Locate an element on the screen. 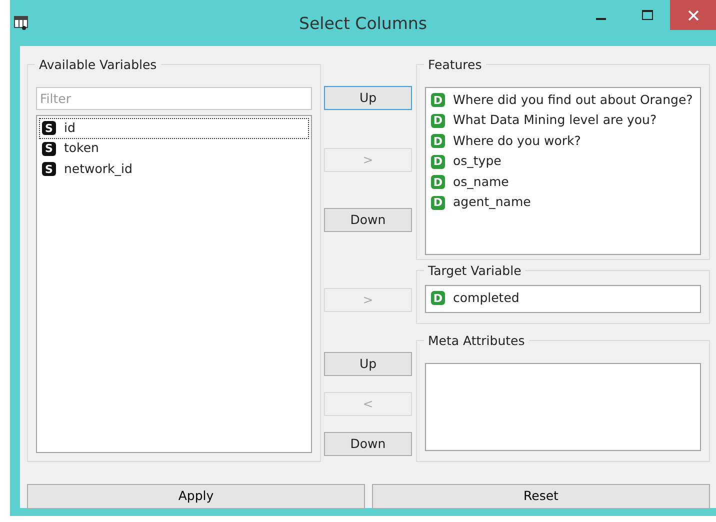 Image resolution: width=716 pixels, height=522 pixels. maximize-icon is located at coordinates (647, 15).